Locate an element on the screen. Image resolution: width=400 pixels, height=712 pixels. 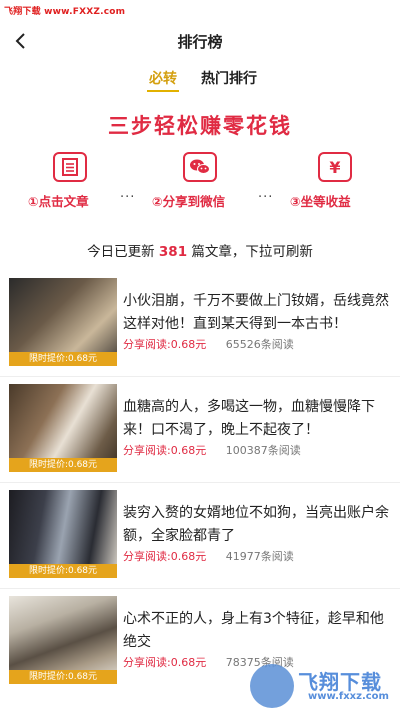
update-suffix: 篇文章，下拉可刷新 is located at coordinates (252, 252).